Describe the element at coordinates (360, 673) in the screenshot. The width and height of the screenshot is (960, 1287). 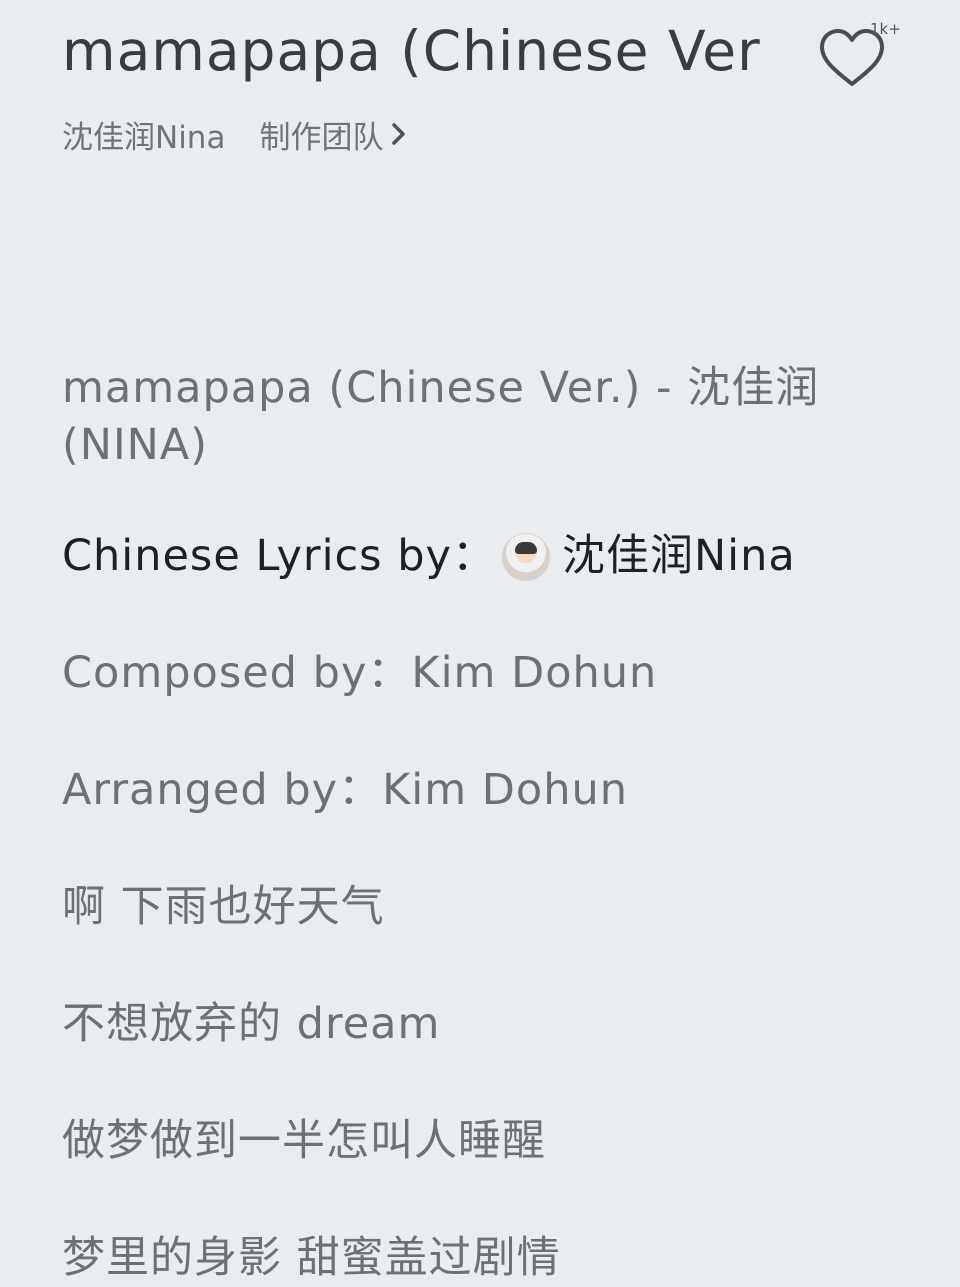
I see `composer-credit: Composed by：Kim Dohun` at that location.